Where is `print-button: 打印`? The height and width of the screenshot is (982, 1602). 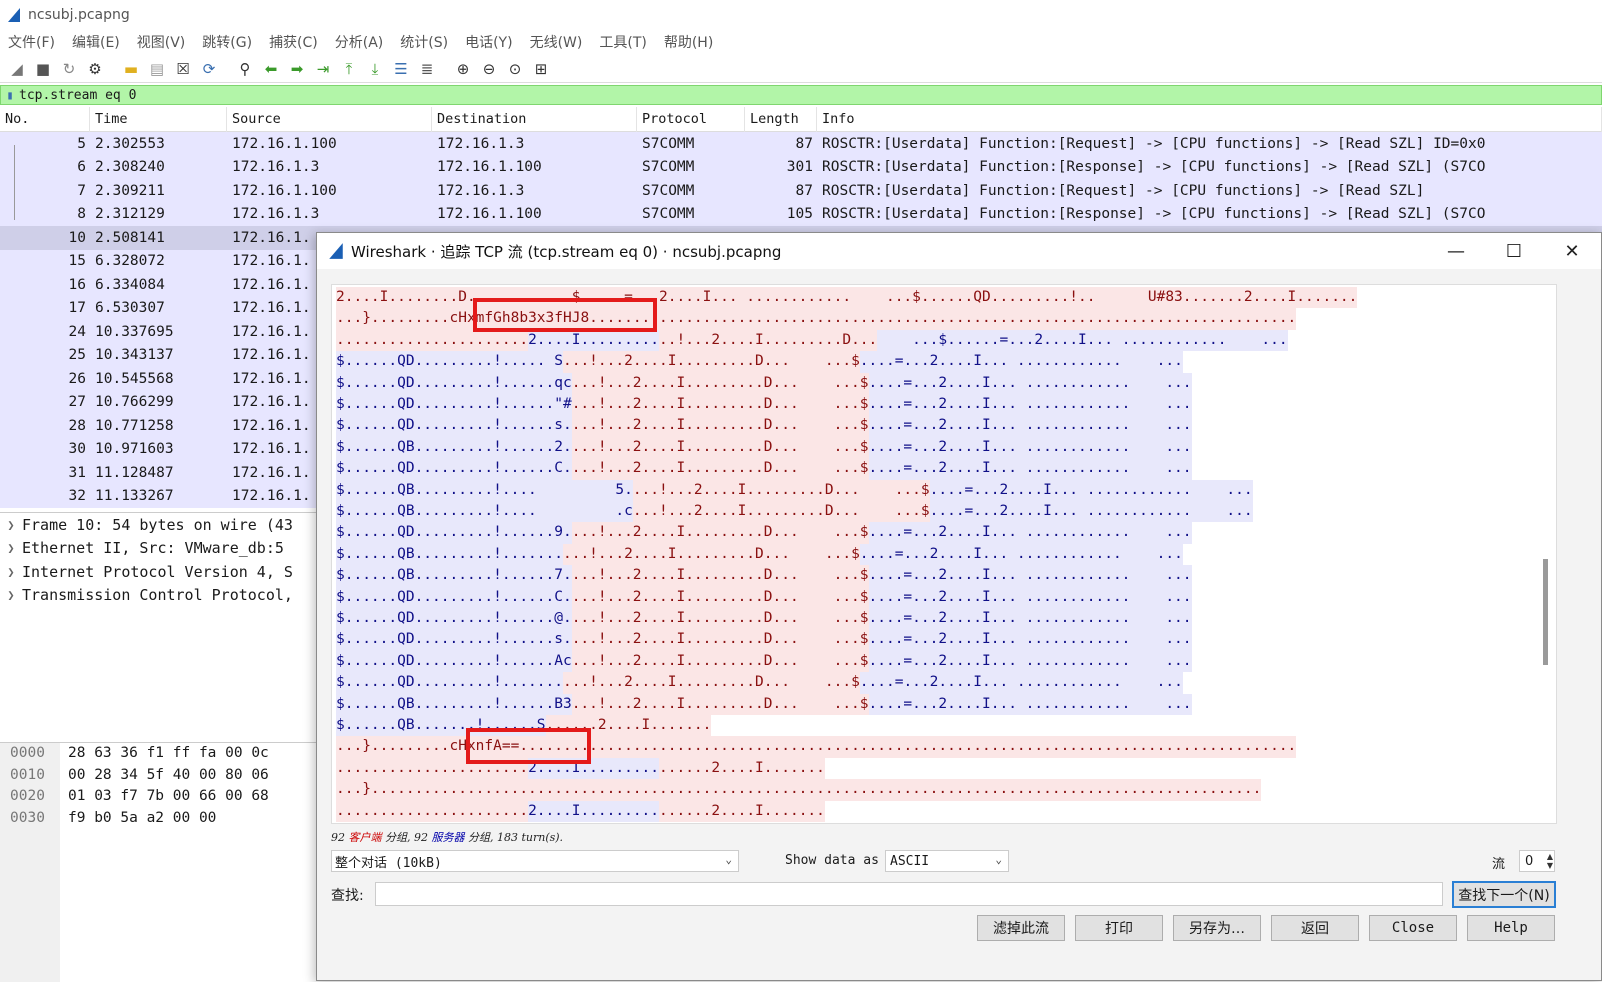
print-button: 打印 is located at coordinates (1119, 928).